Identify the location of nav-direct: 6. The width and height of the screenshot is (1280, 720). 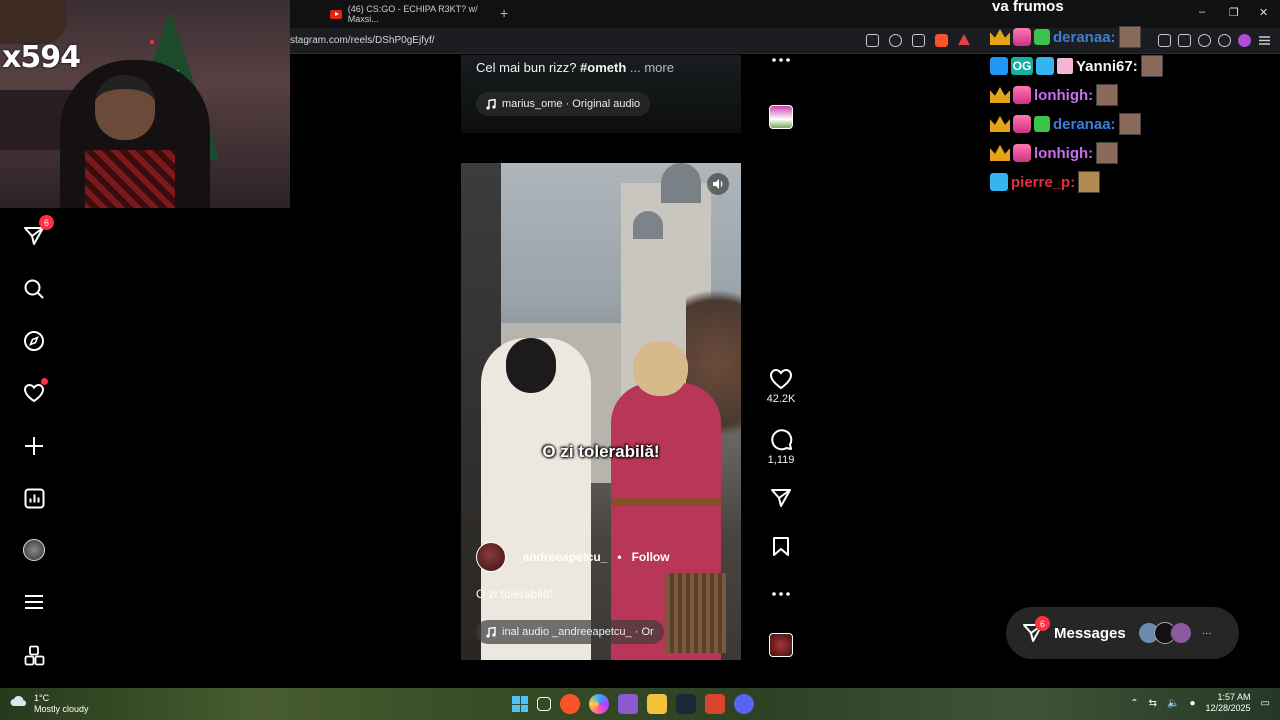
(37, 232).